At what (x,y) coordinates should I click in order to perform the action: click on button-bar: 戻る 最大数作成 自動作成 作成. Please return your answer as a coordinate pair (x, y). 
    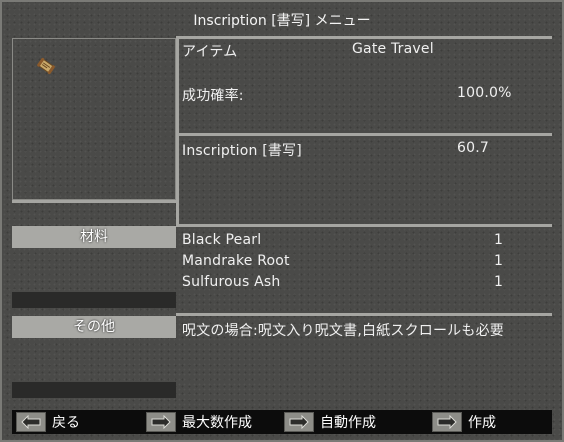
    Looking at the image, I should click on (282, 422).